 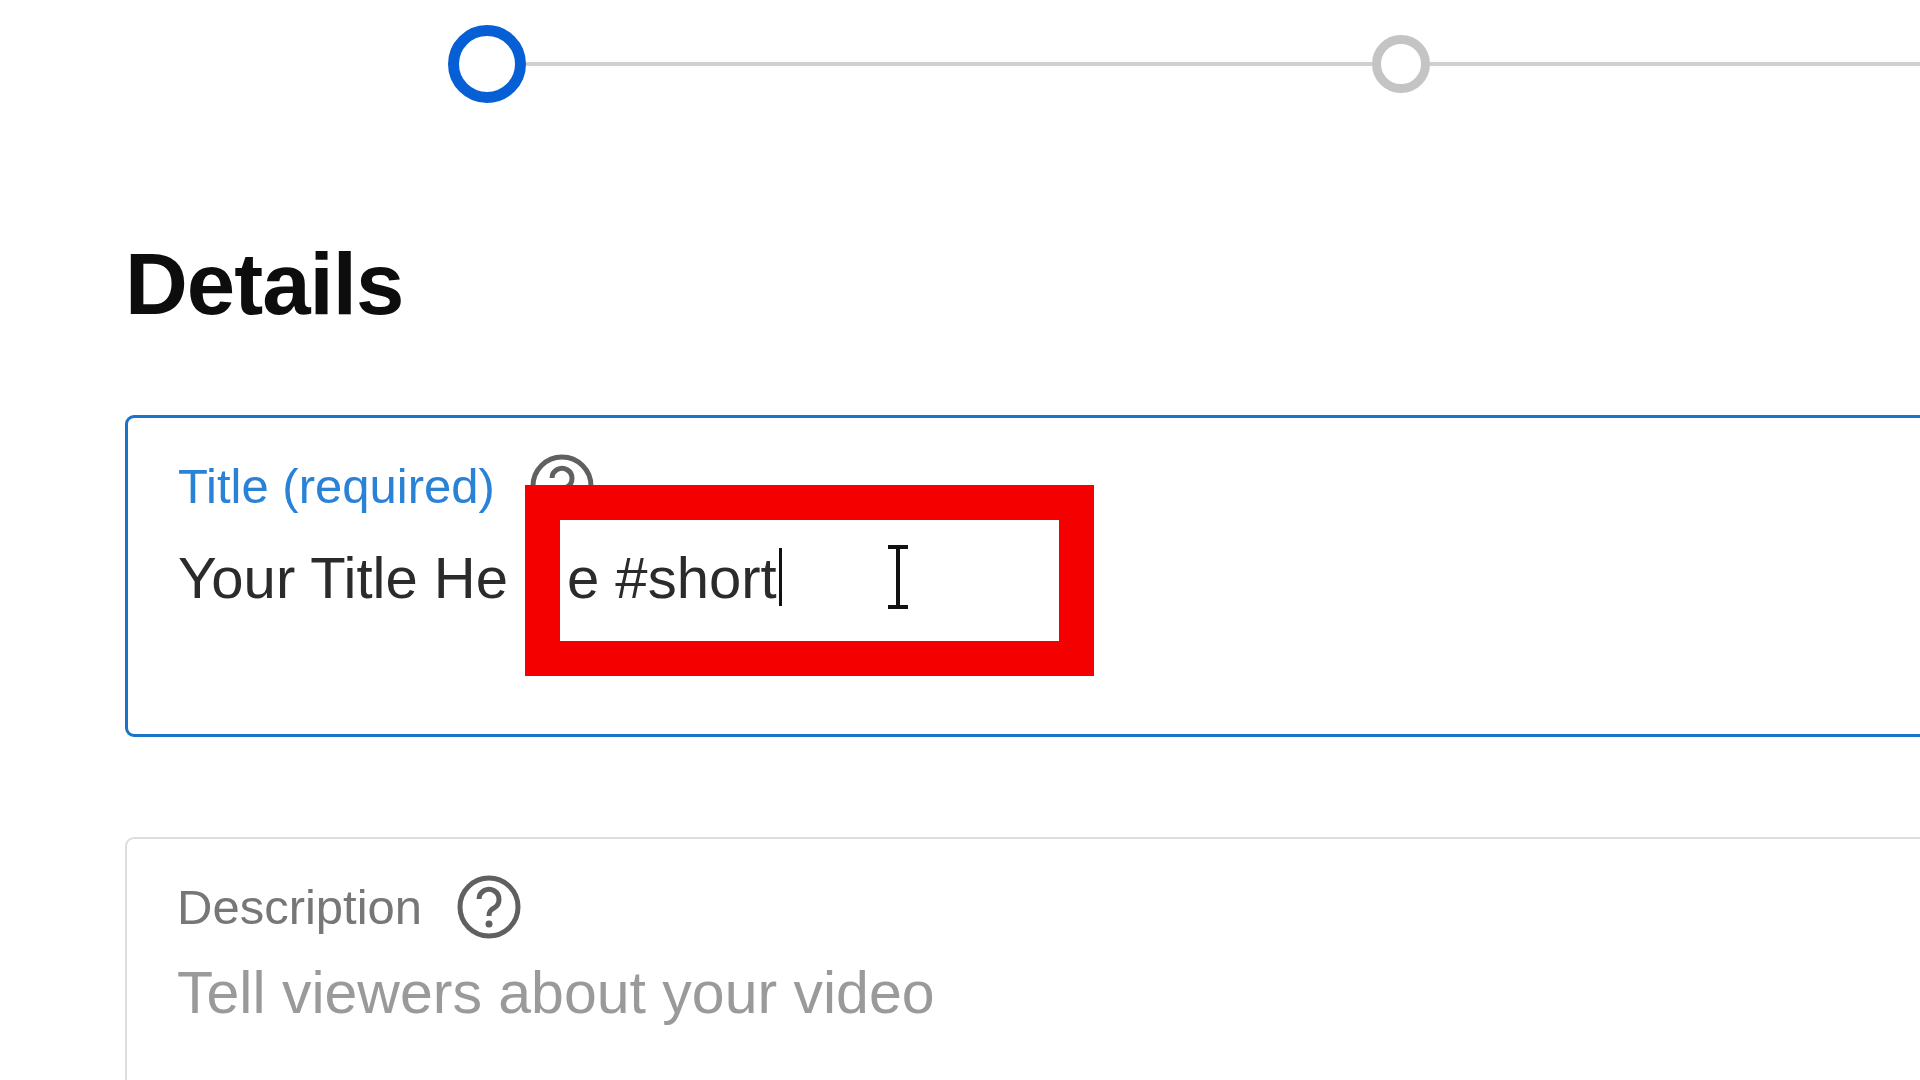 What do you see at coordinates (556, 993) in the screenshot?
I see `field-placeholder: Tell viewers about your video` at bounding box center [556, 993].